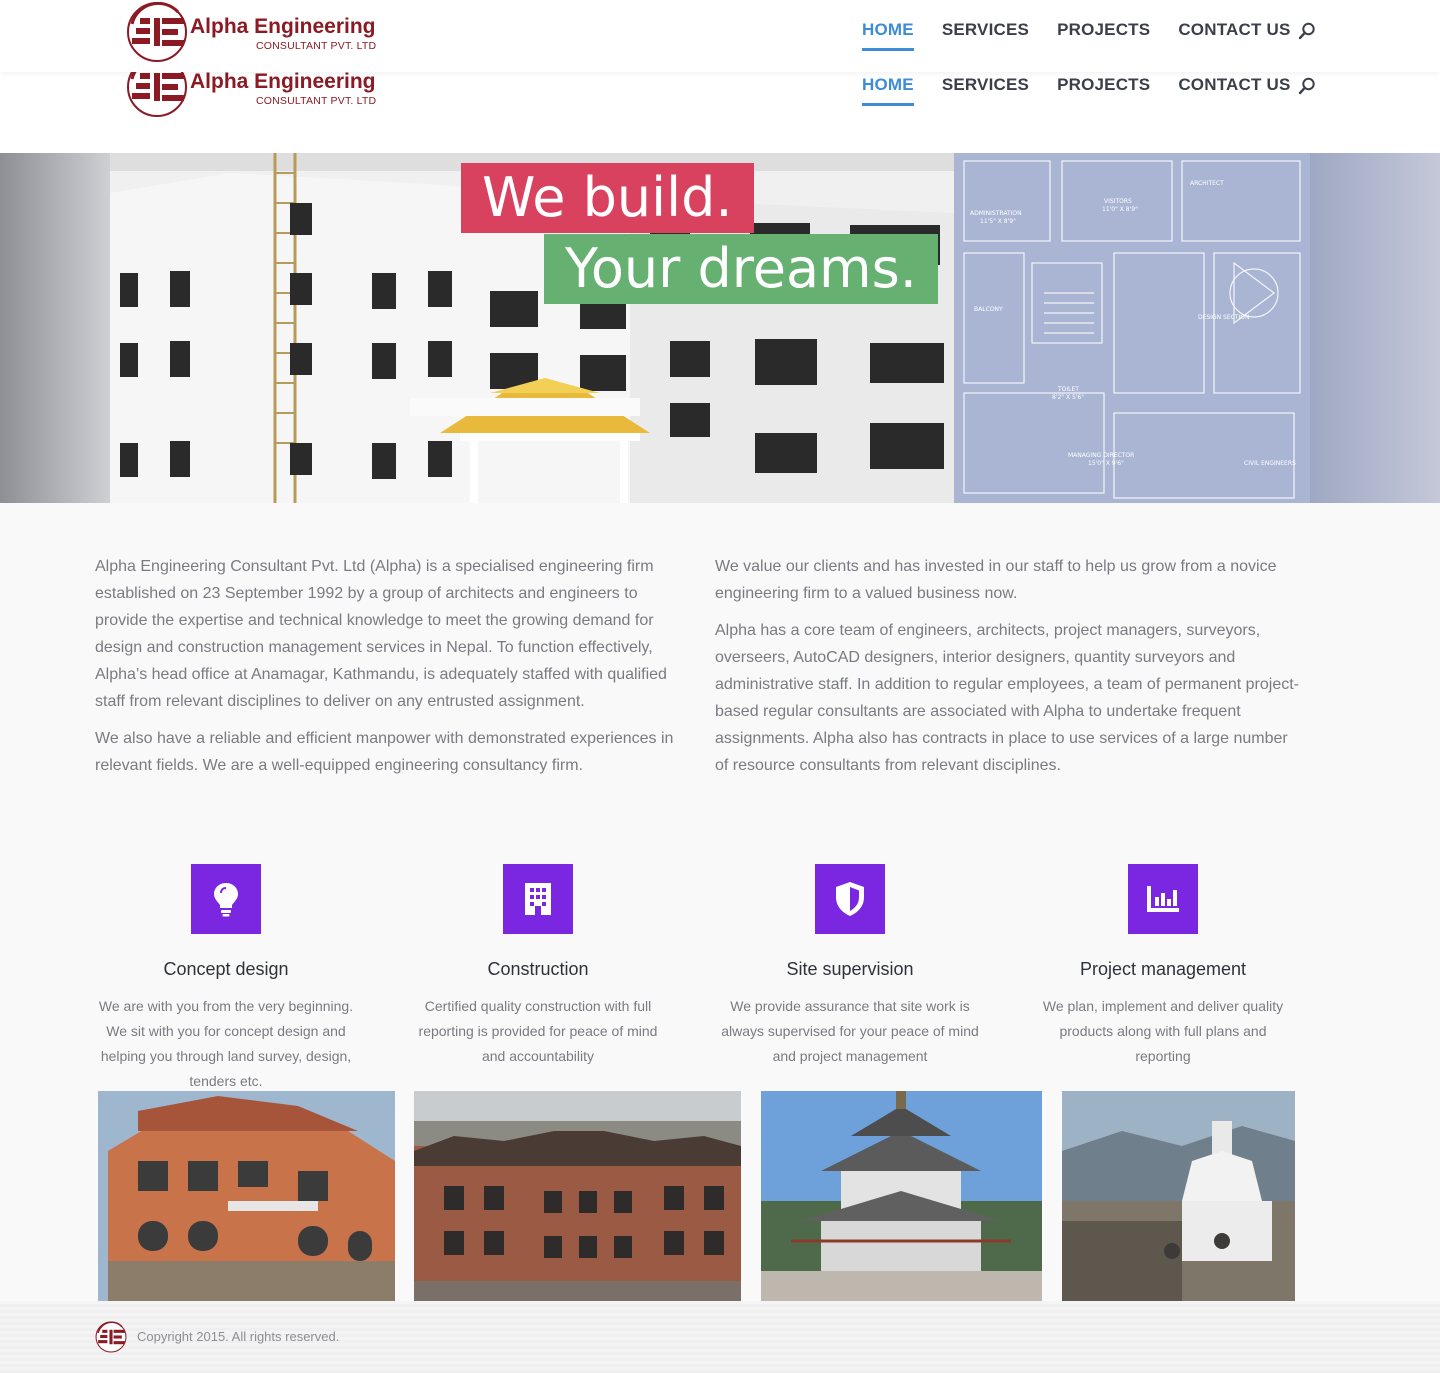  Describe the element at coordinates (238, 1336) in the screenshot. I see `copyright-text: Copyright 2015. All rights reserved.` at that location.